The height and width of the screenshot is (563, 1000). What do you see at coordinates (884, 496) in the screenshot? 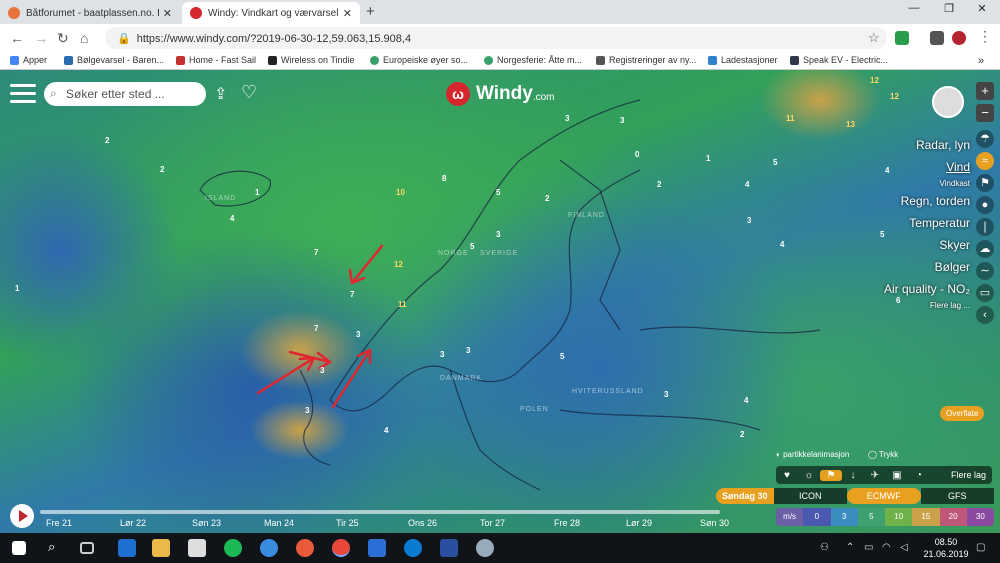
I see `model-ecmwf-button: ECMWF` at bounding box center [884, 496].